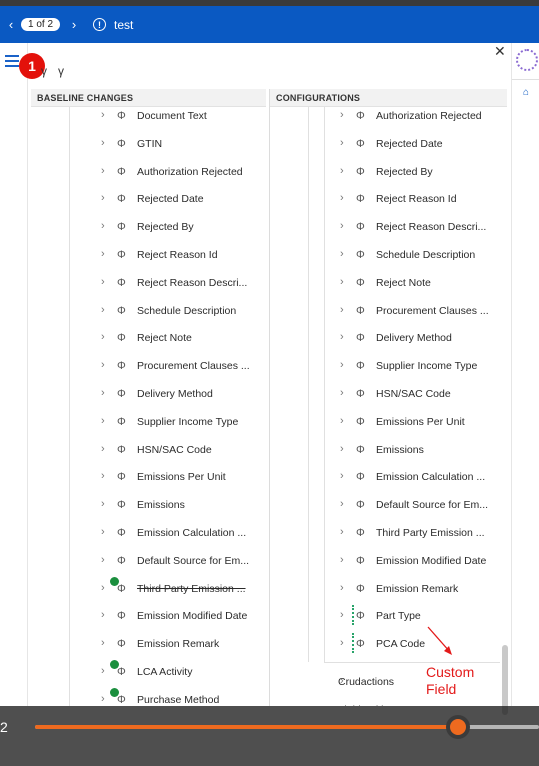 This screenshot has width=539, height=766. I want to click on close-icon: ✕, so click(500, 51).